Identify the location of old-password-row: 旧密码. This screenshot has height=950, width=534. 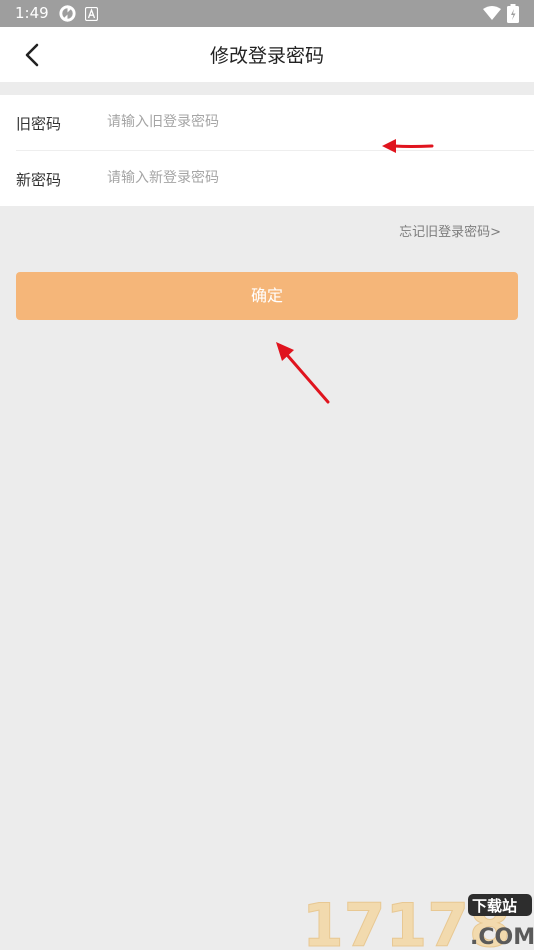
(267, 123).